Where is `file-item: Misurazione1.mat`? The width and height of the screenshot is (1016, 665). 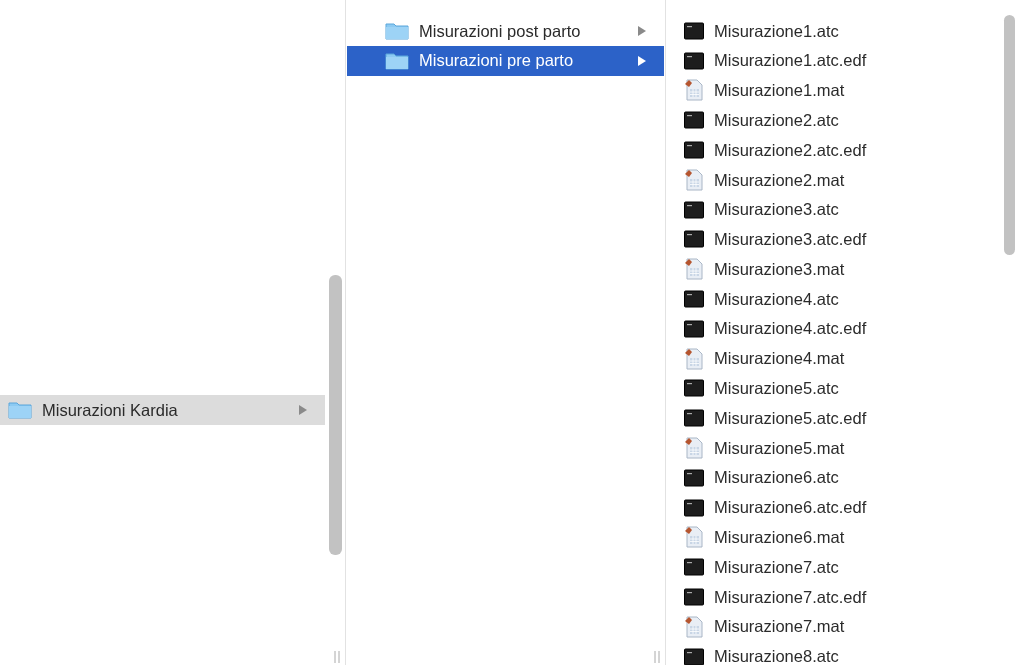
file-item: Misurazione1.mat is located at coordinates (841, 90).